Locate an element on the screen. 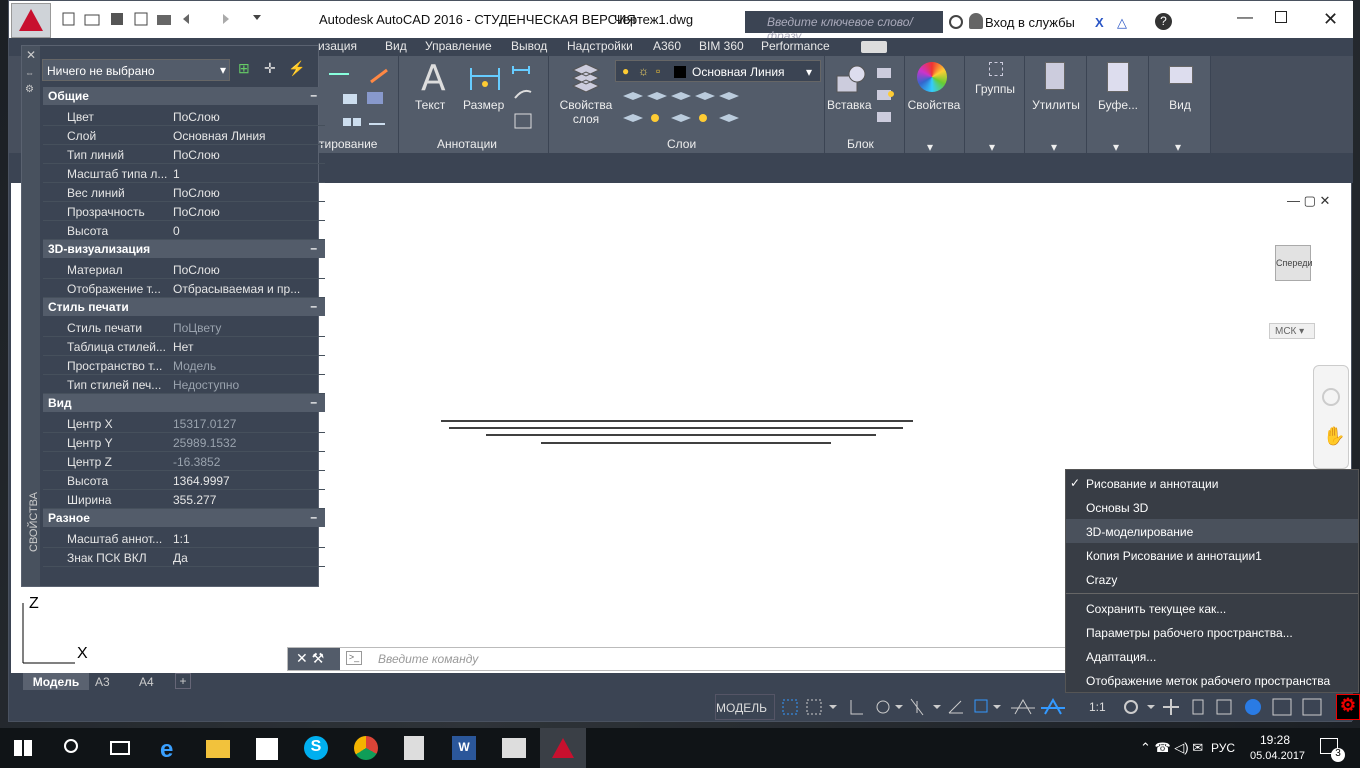 This screenshot has width=1360, height=768. start-icon is located at coordinates (23, 748).